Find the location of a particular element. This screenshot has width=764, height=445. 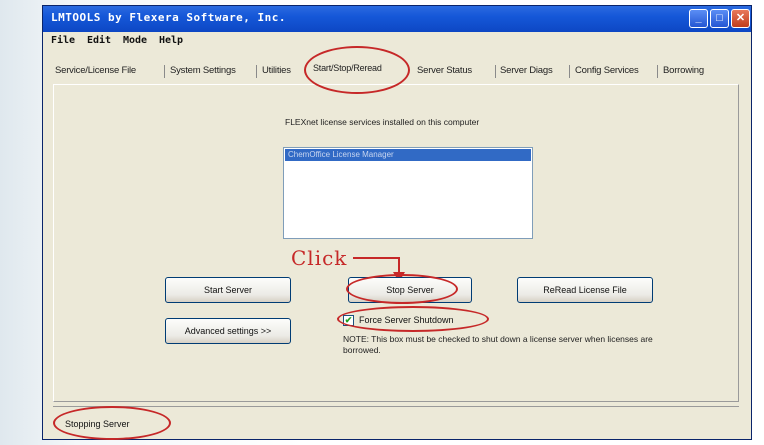

tab-system-settings: System Settings is located at coordinates (203, 70).